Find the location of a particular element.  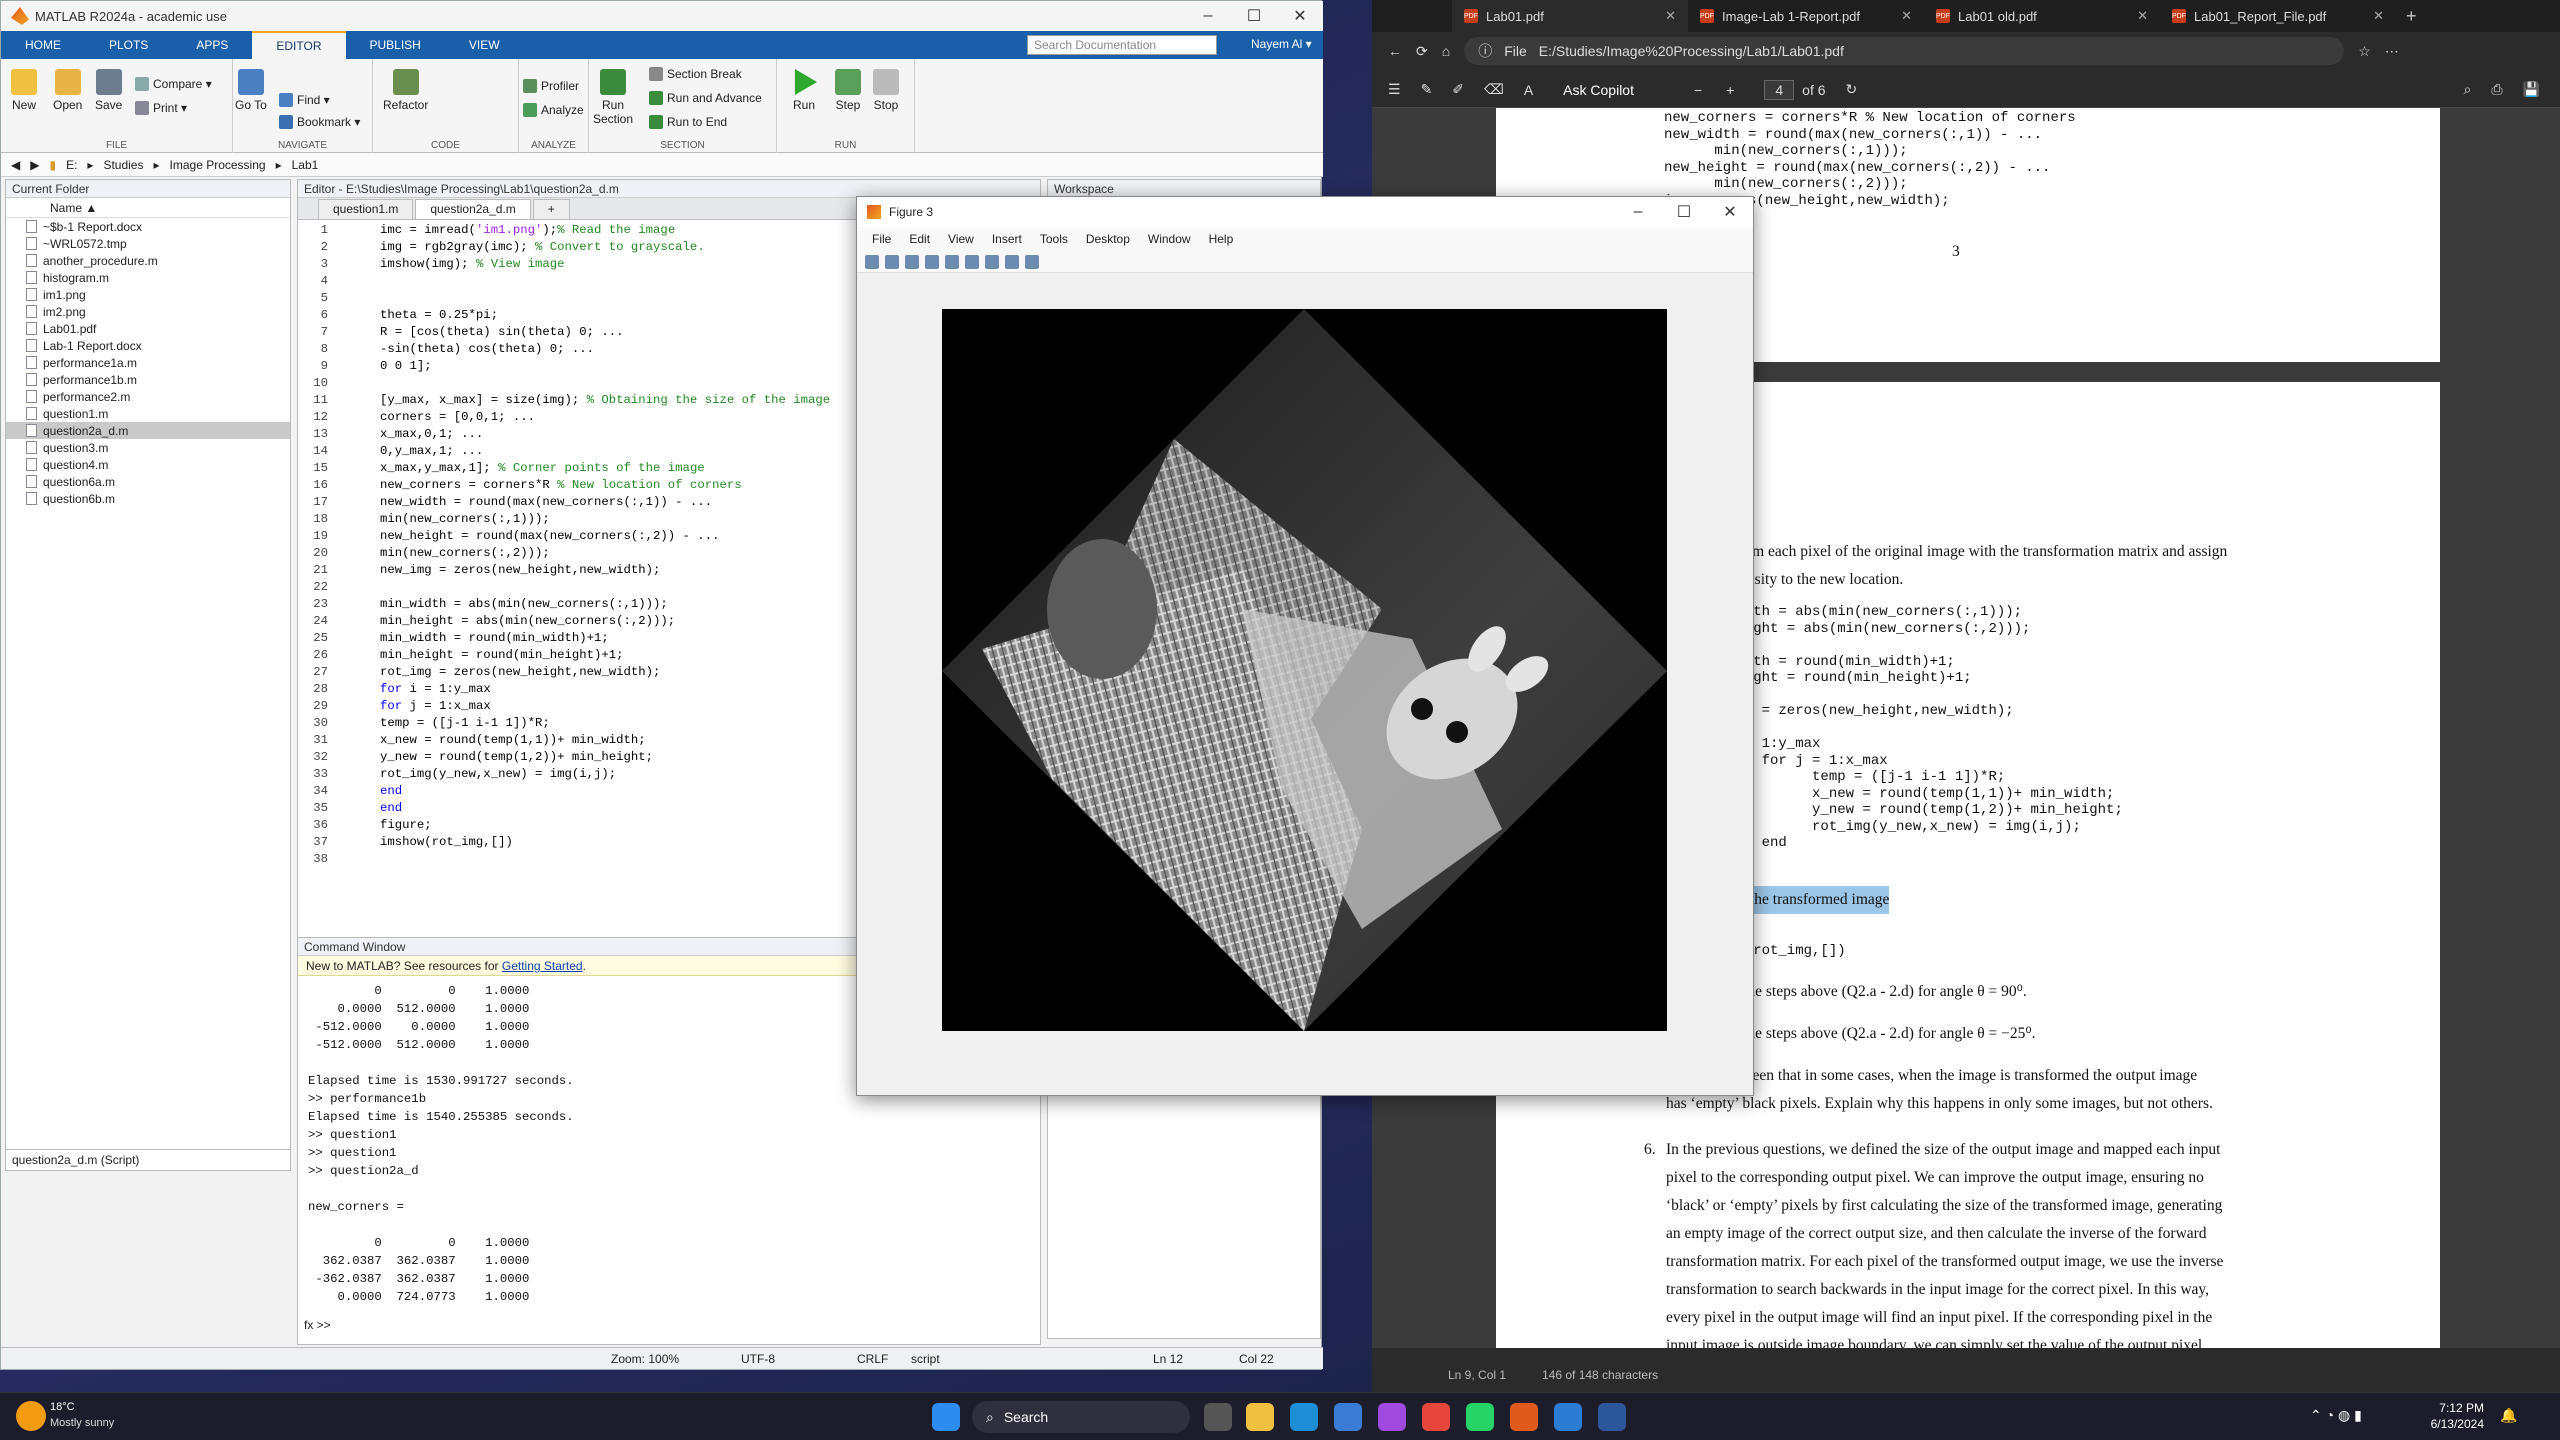

save-button: Save is located at coordinates (108, 90).